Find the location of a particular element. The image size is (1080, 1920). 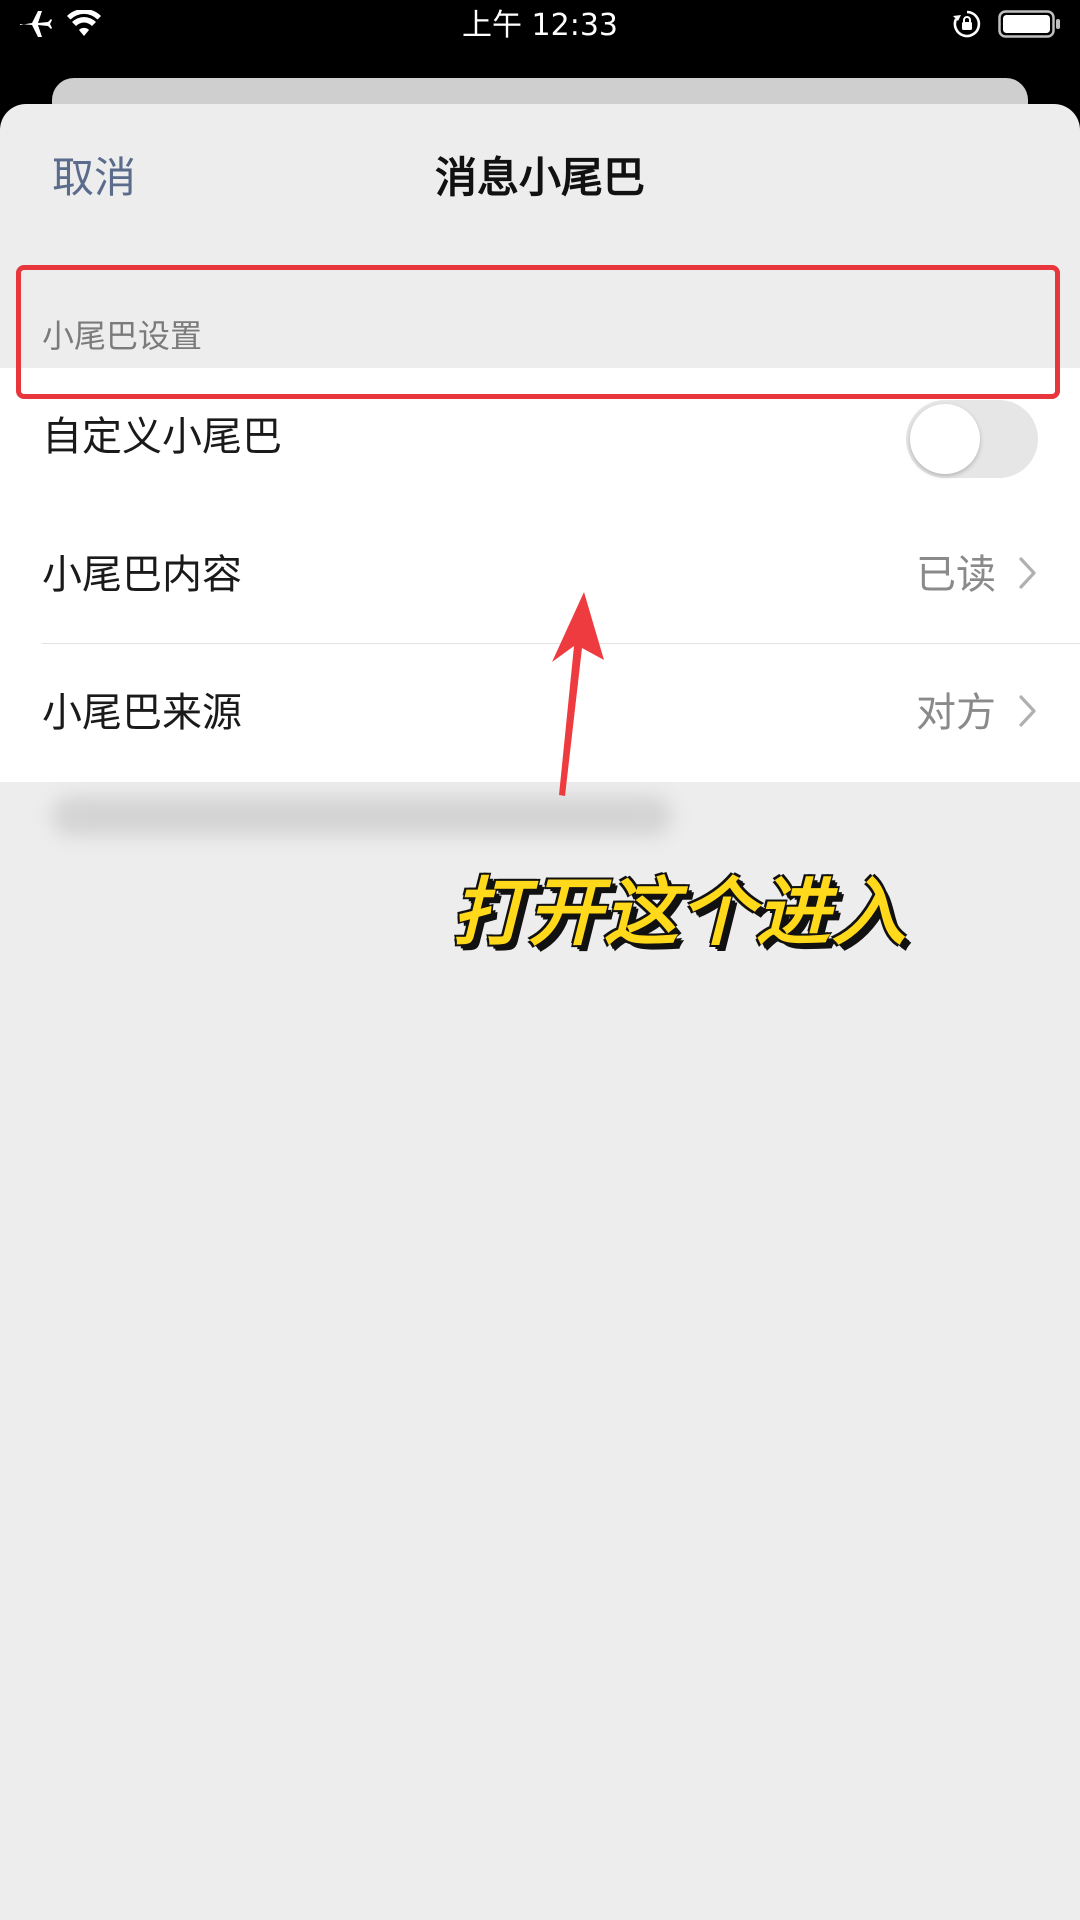

row-value-group: 已读 is located at coordinates (977, 575).